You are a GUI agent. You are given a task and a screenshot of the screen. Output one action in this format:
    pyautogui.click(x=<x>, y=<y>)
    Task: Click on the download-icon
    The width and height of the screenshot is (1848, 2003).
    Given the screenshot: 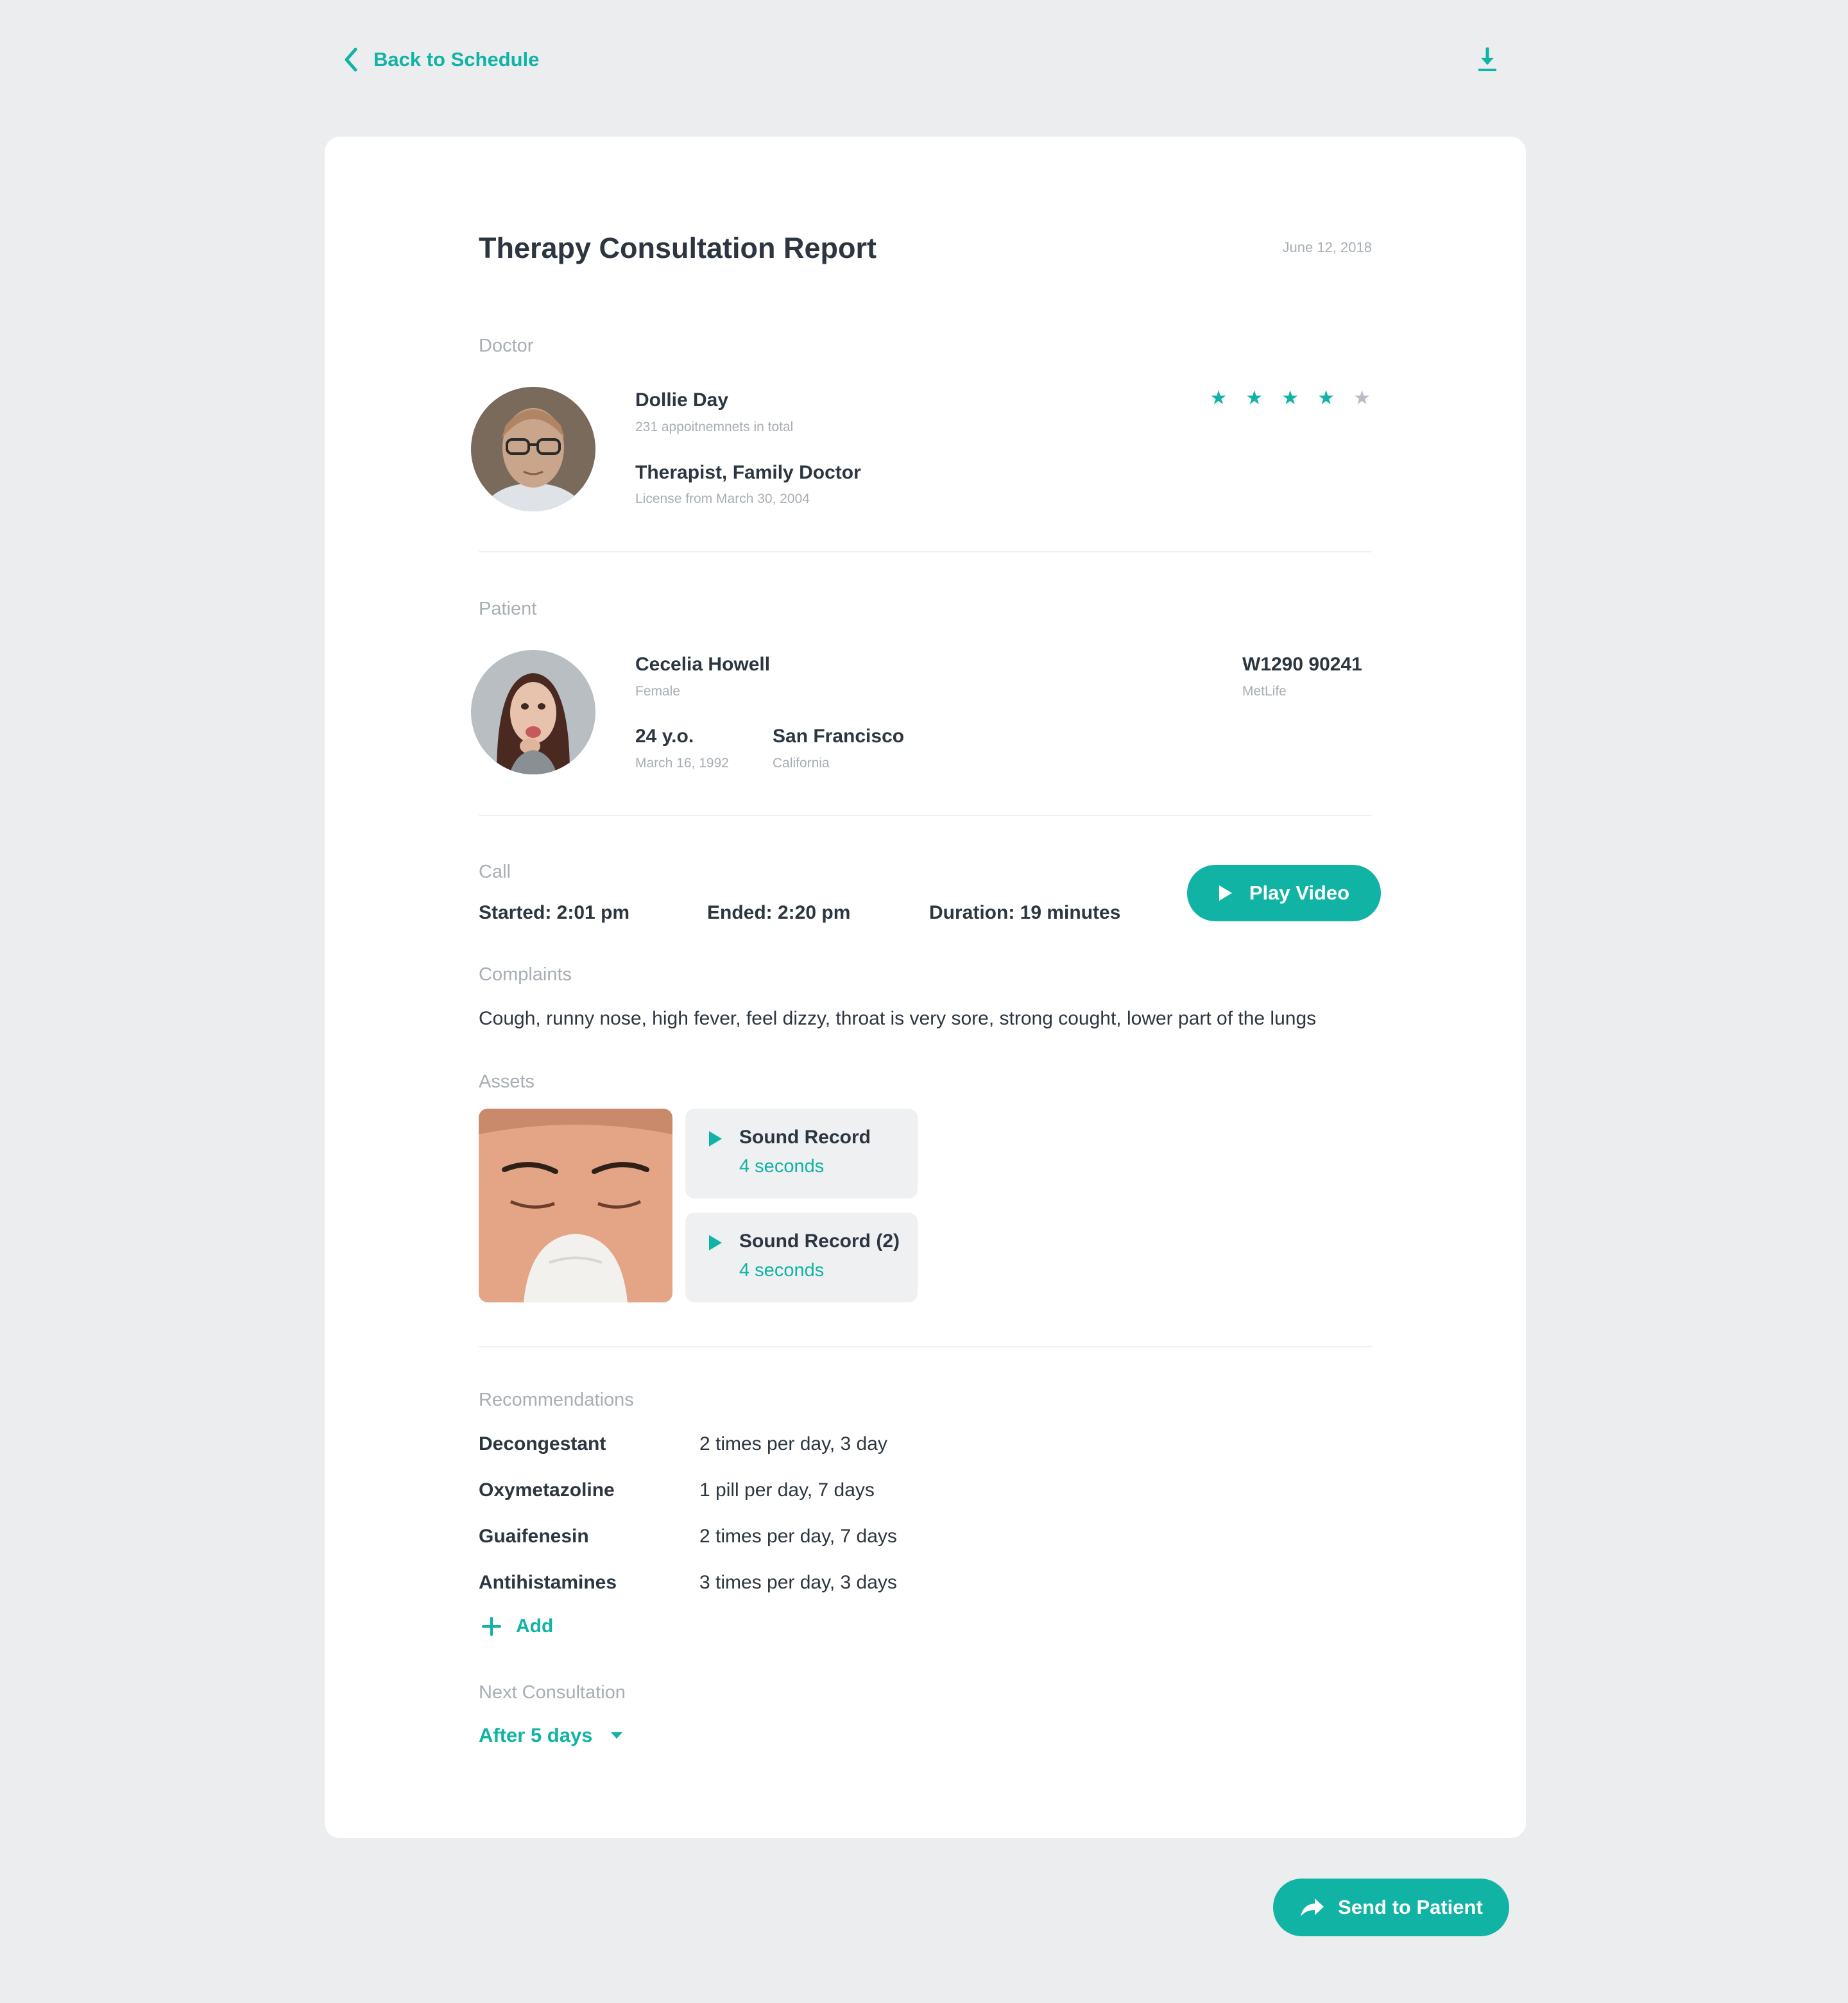 What is the action you would take?
    pyautogui.click(x=1487, y=59)
    